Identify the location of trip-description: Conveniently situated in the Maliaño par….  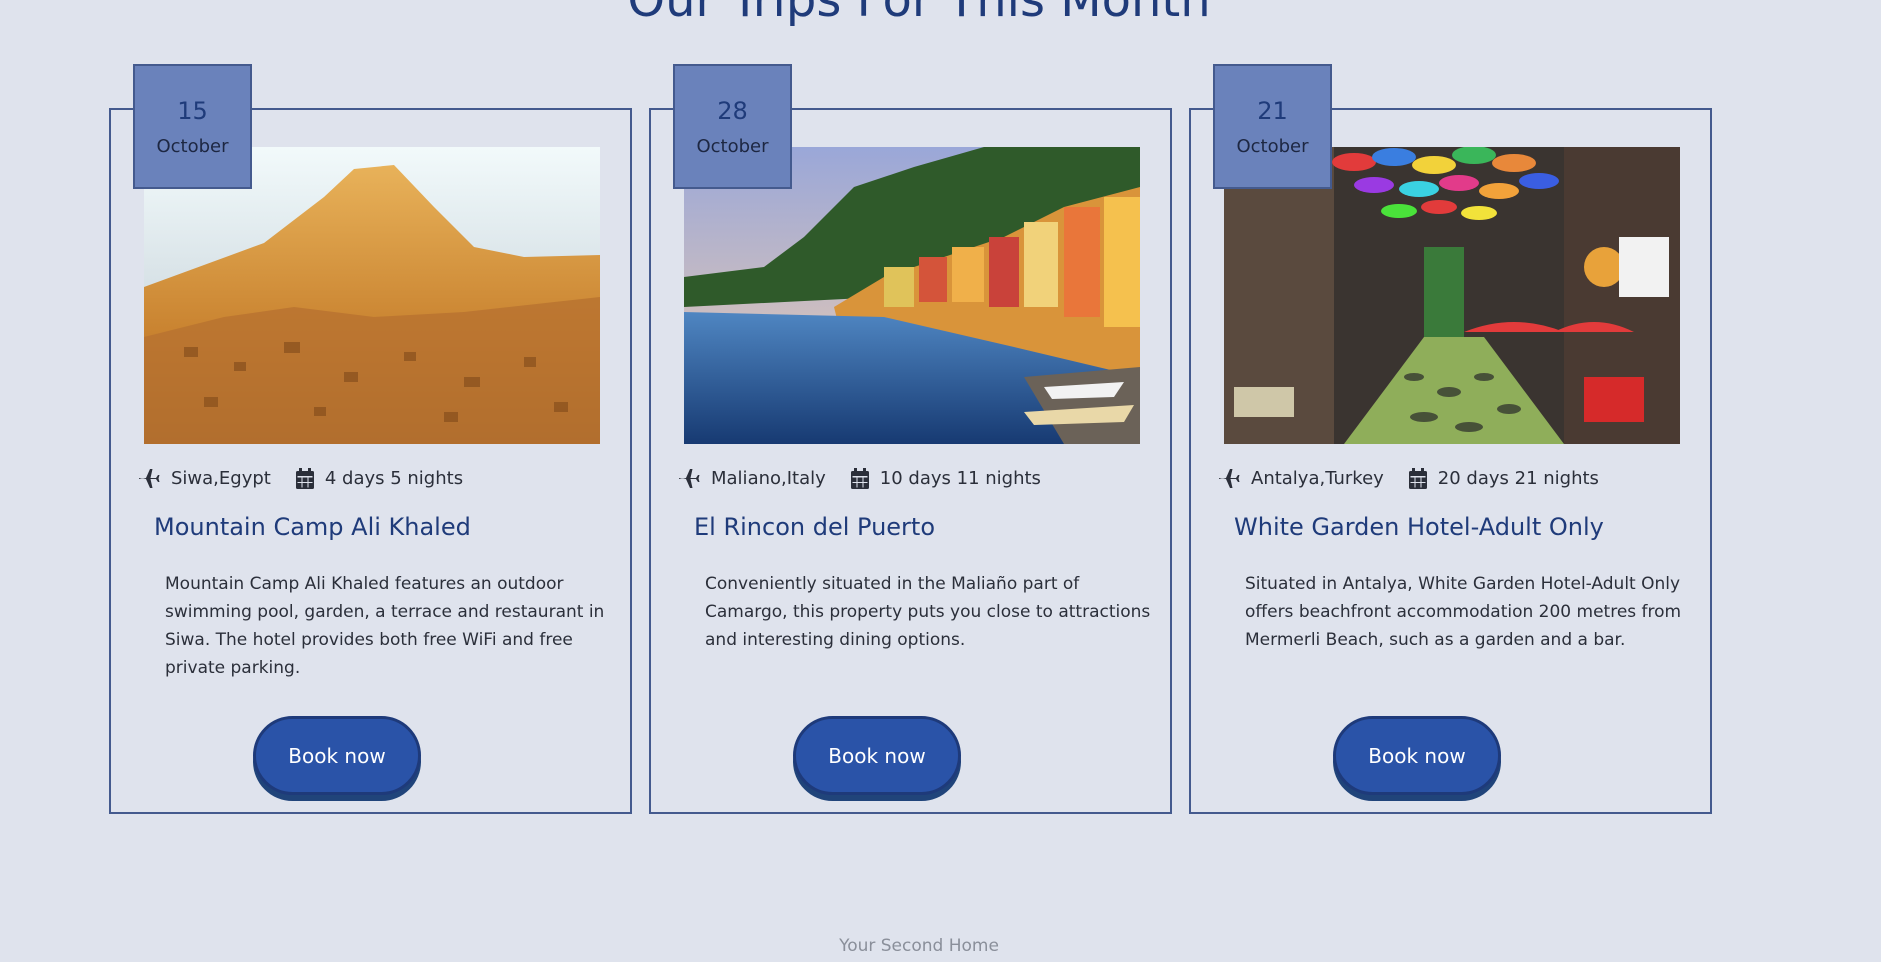
(928, 612).